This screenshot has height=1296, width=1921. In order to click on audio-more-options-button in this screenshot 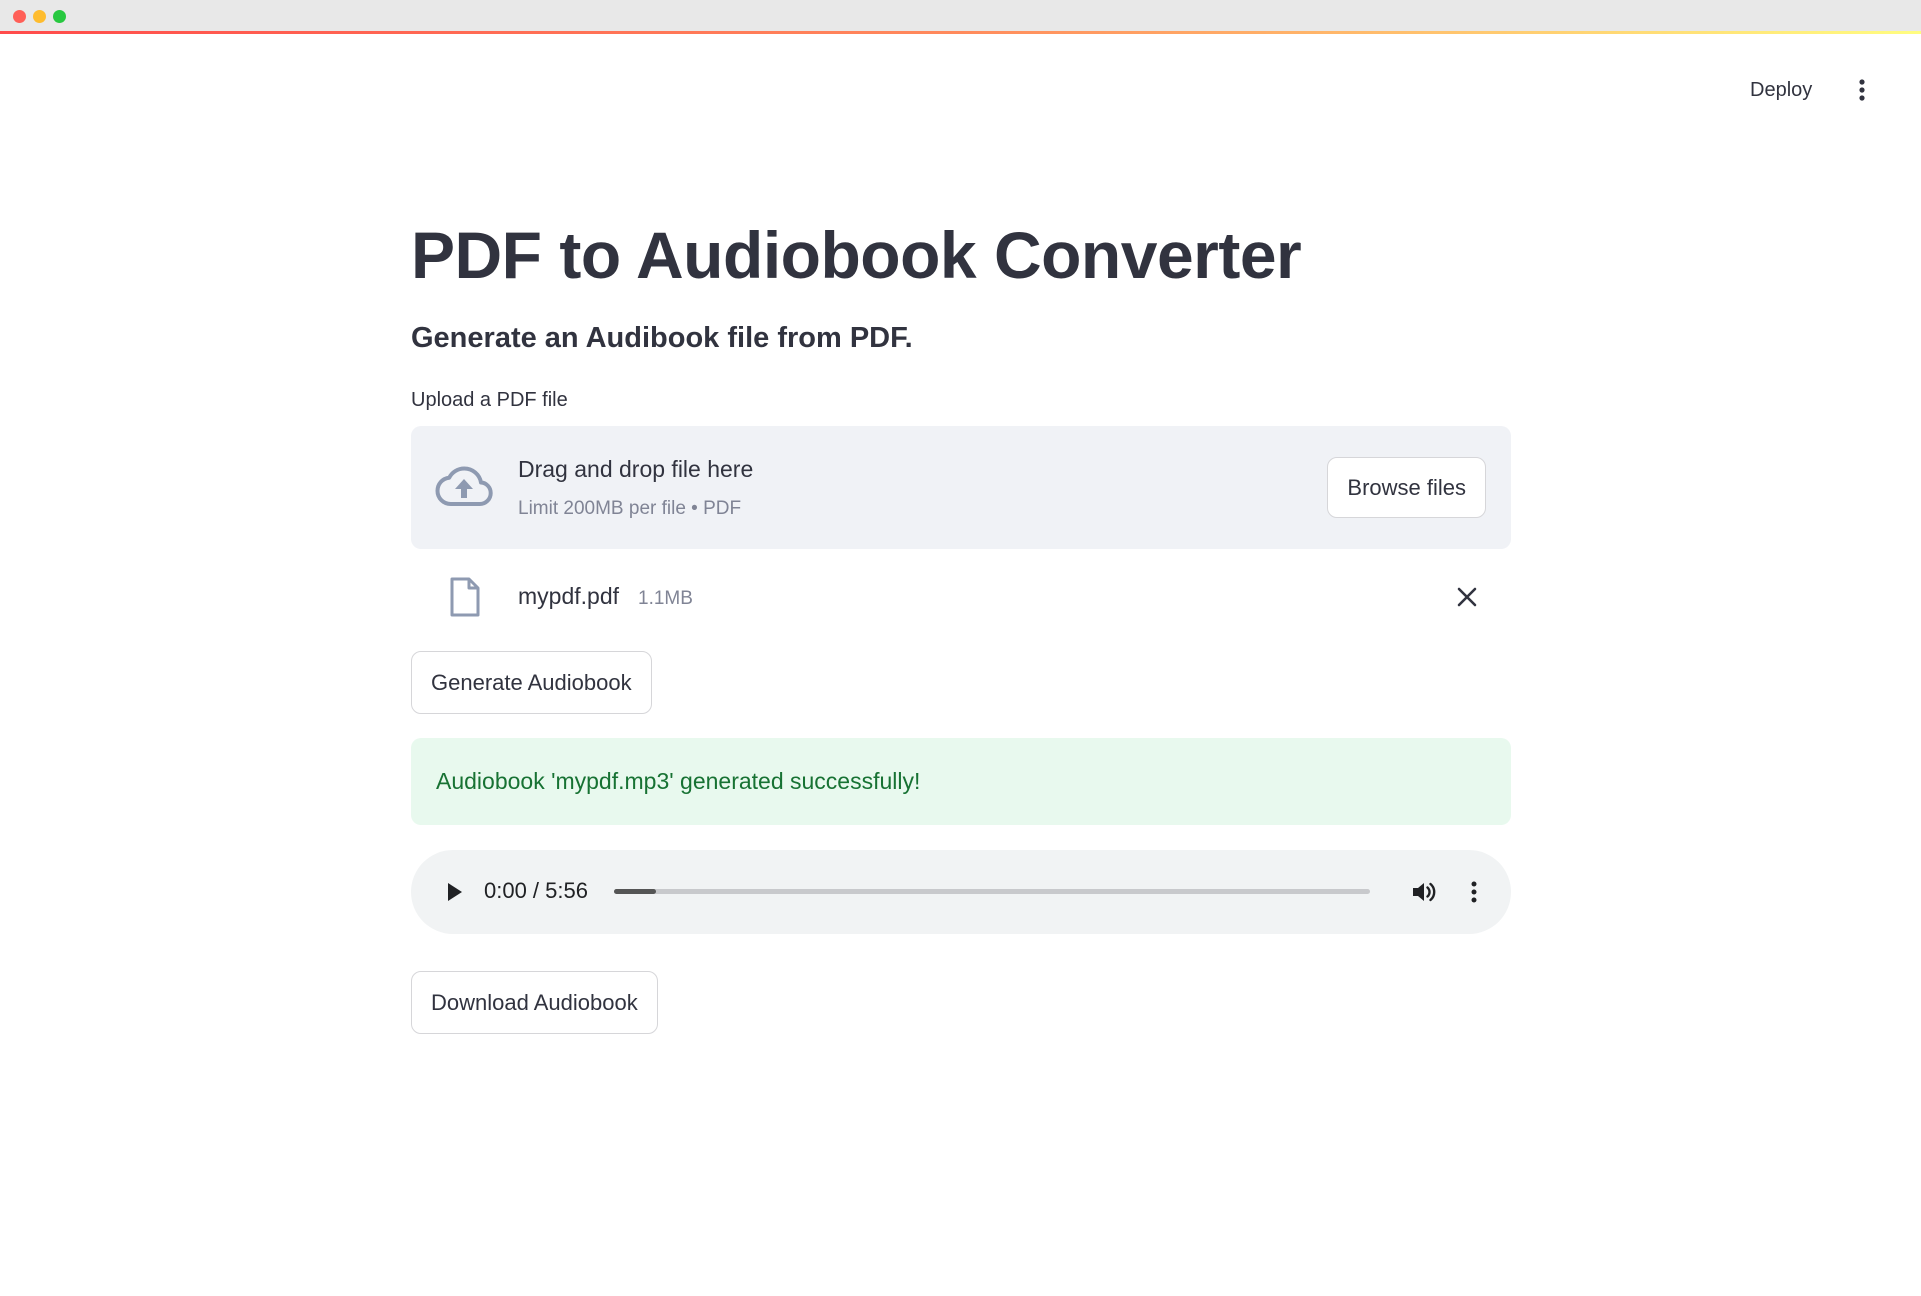, I will do `click(1474, 892)`.